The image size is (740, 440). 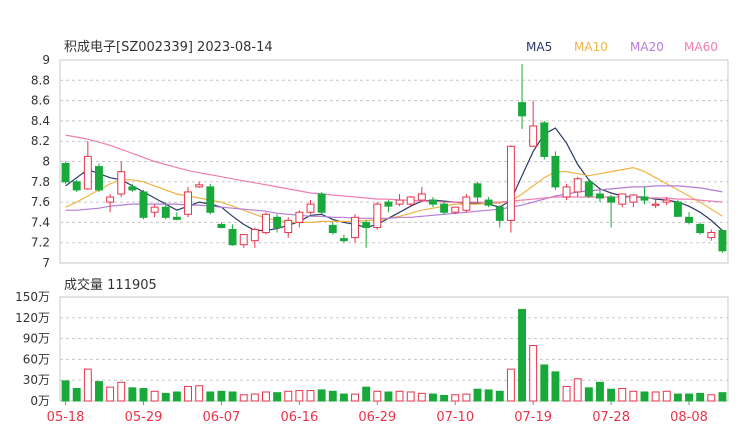 I want to click on volume-label: 成交量 111905, so click(x=110, y=285).